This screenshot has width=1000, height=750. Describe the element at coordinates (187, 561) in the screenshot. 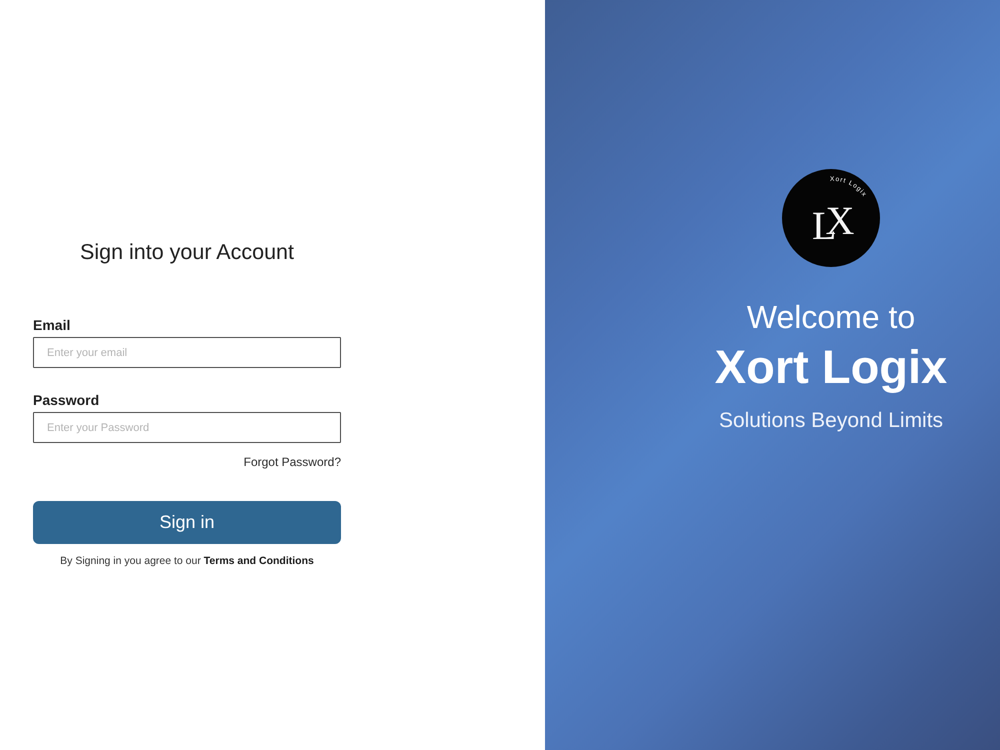

I see `terms-text: By Signing in you agree to our Terms and Conditions` at that location.